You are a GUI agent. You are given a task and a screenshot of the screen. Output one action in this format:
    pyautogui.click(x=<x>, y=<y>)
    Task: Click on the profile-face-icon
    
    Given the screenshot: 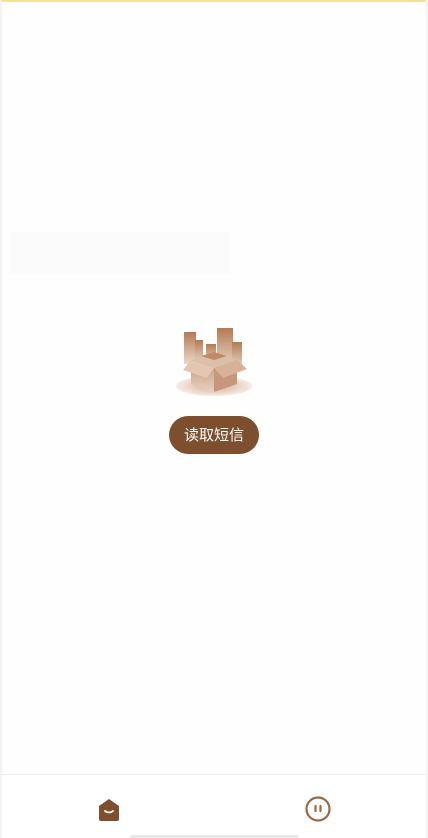 What is the action you would take?
    pyautogui.click(x=318, y=809)
    